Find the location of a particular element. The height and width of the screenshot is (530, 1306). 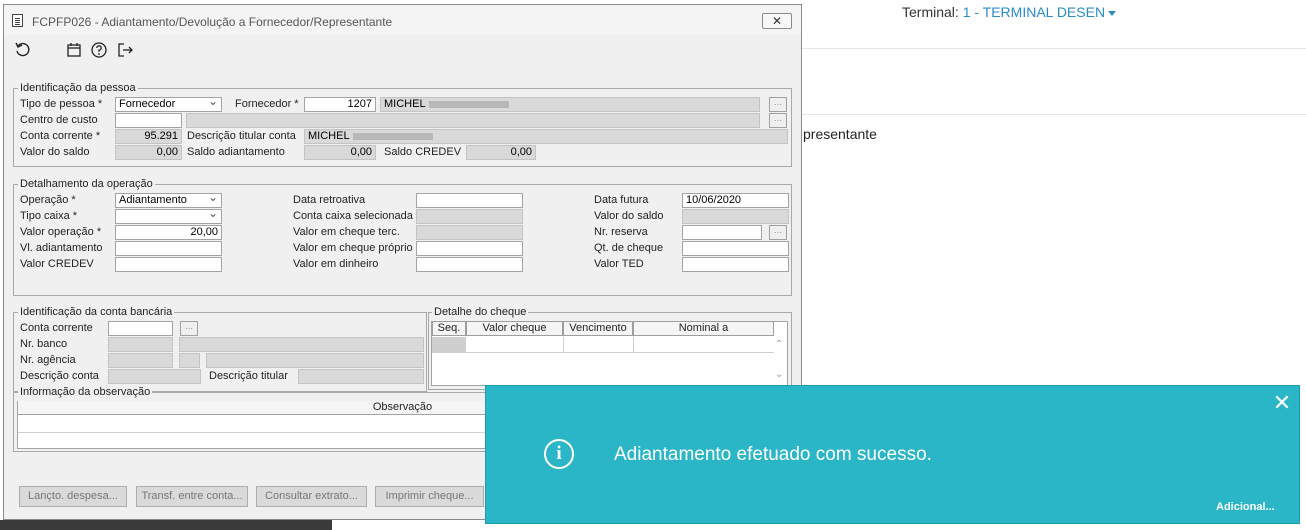

valor-saldo-label: Valor do saldo is located at coordinates (55, 152).